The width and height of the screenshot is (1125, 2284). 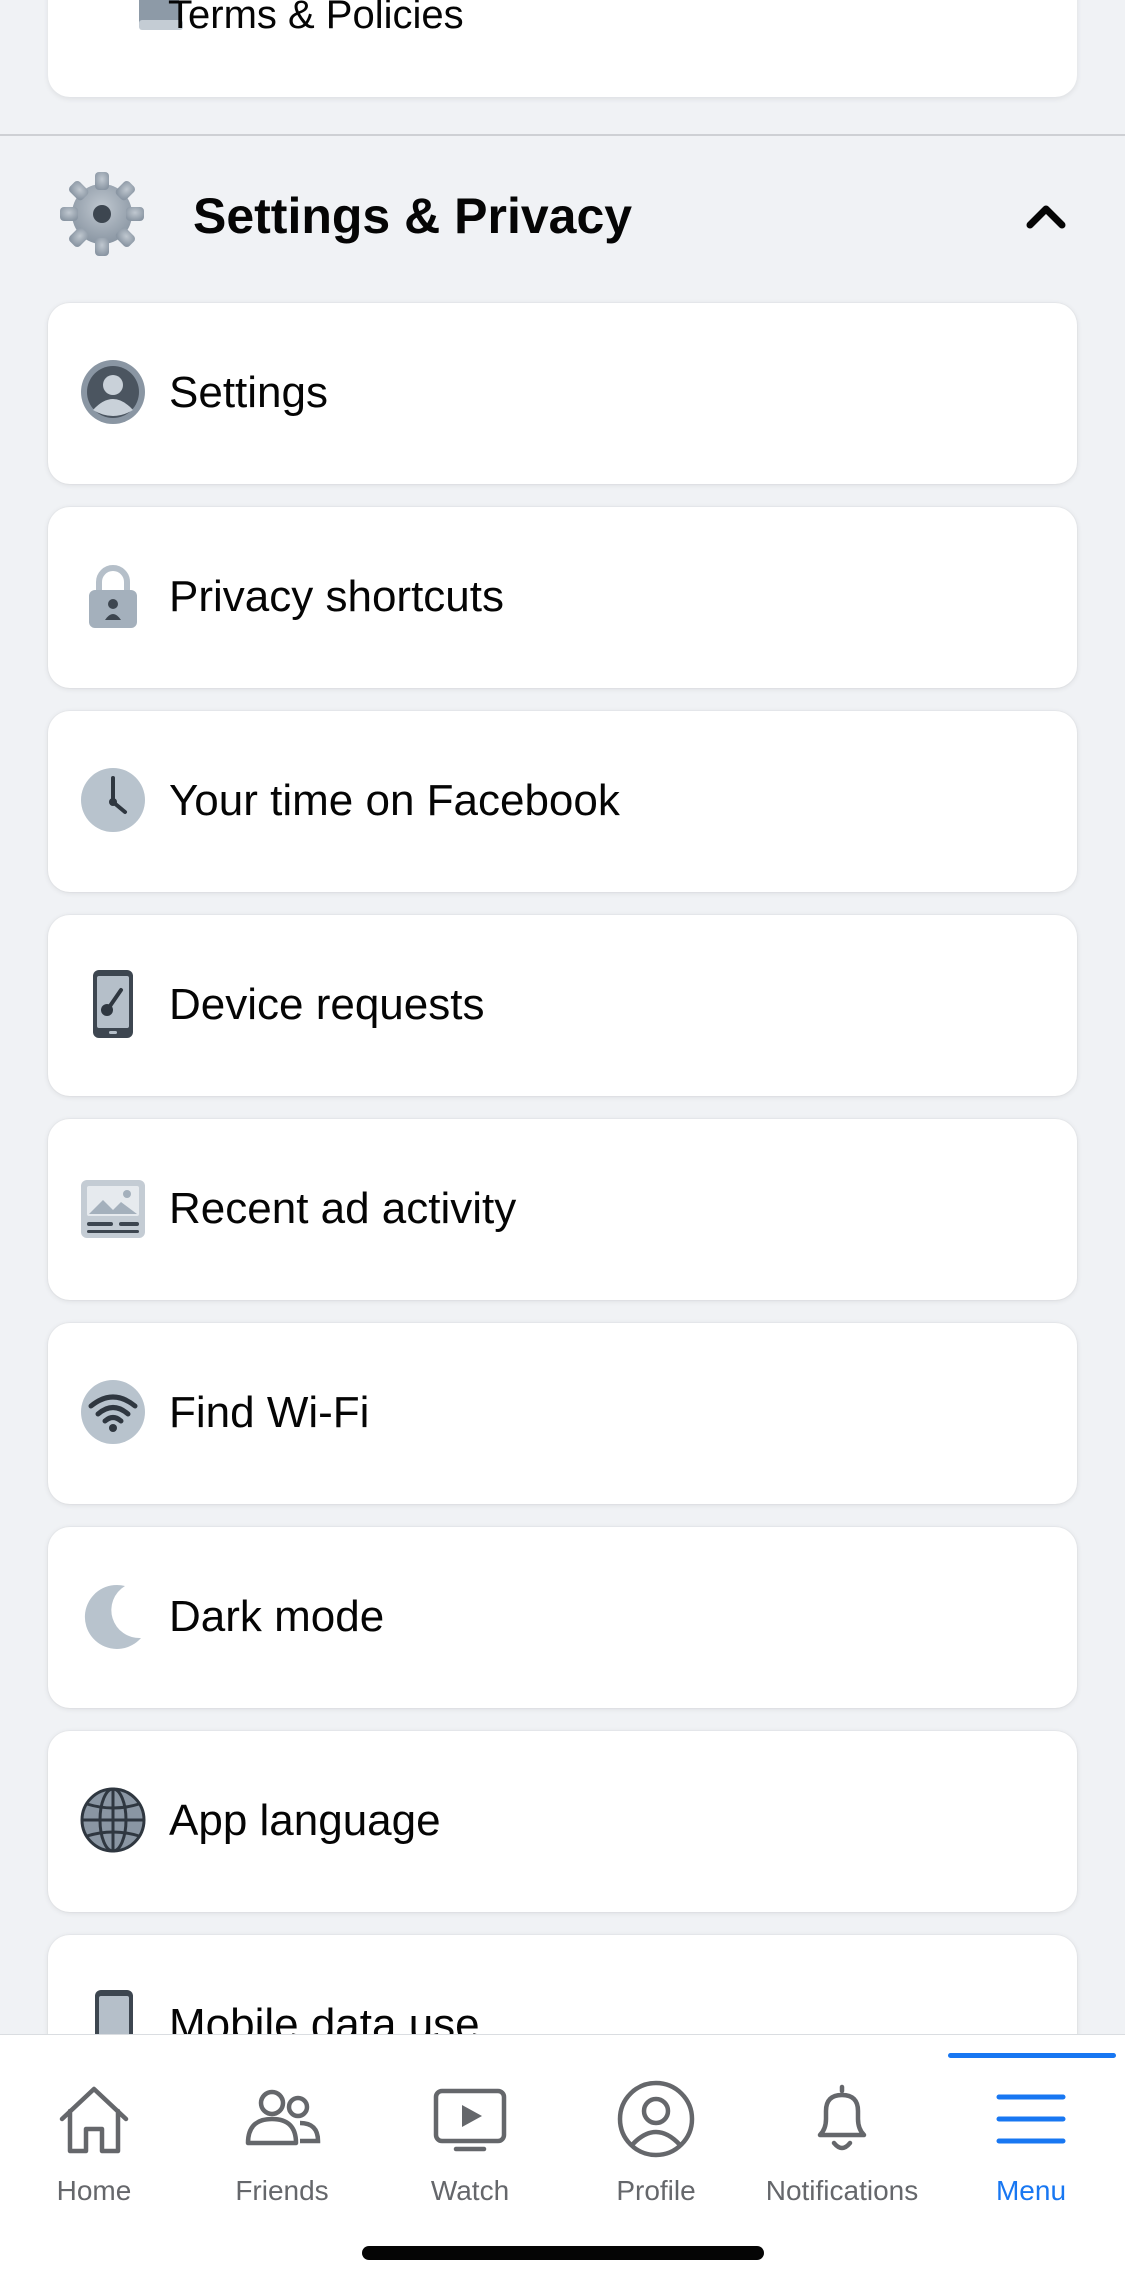 What do you see at coordinates (113, 1820) in the screenshot?
I see `globe-icon` at bounding box center [113, 1820].